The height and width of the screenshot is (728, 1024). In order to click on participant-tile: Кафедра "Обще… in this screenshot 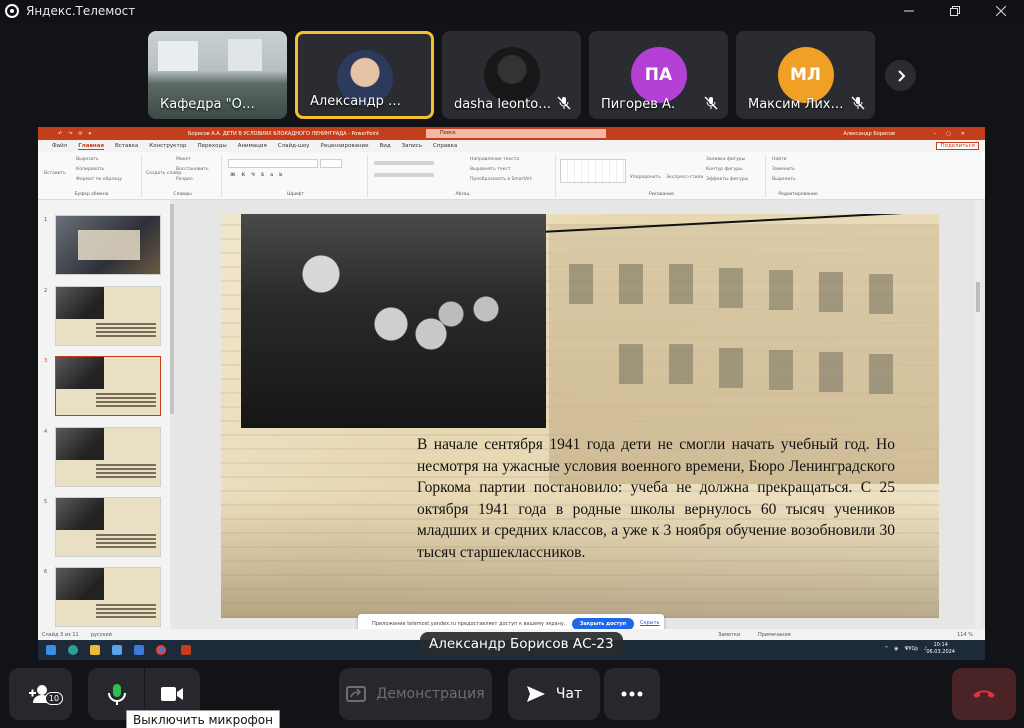, I will do `click(217, 75)`.